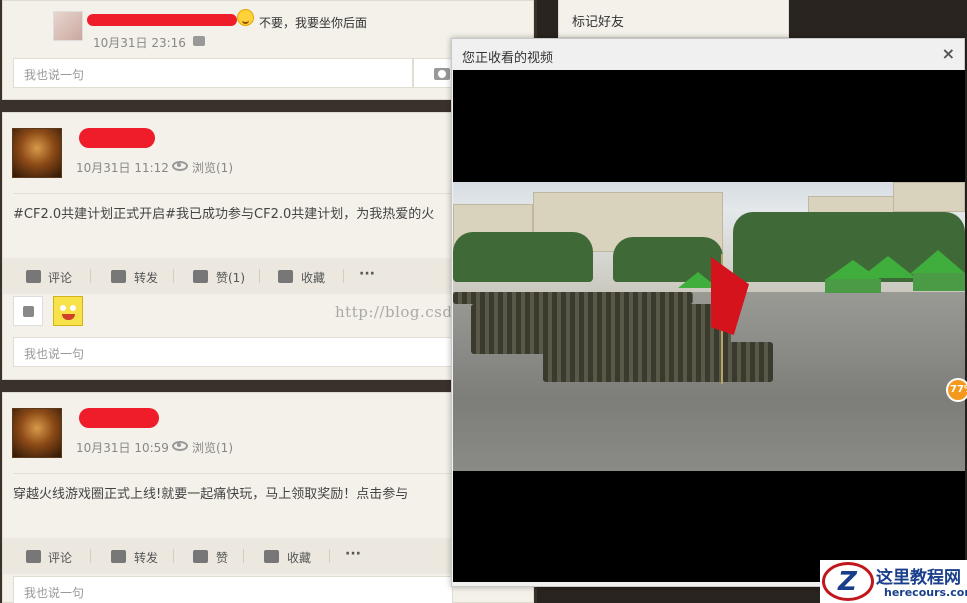 Image resolution: width=967 pixels, height=603 pixels. Describe the element at coordinates (918, 578) in the screenshot. I see `logo-text-cn: 这里教程网` at that location.